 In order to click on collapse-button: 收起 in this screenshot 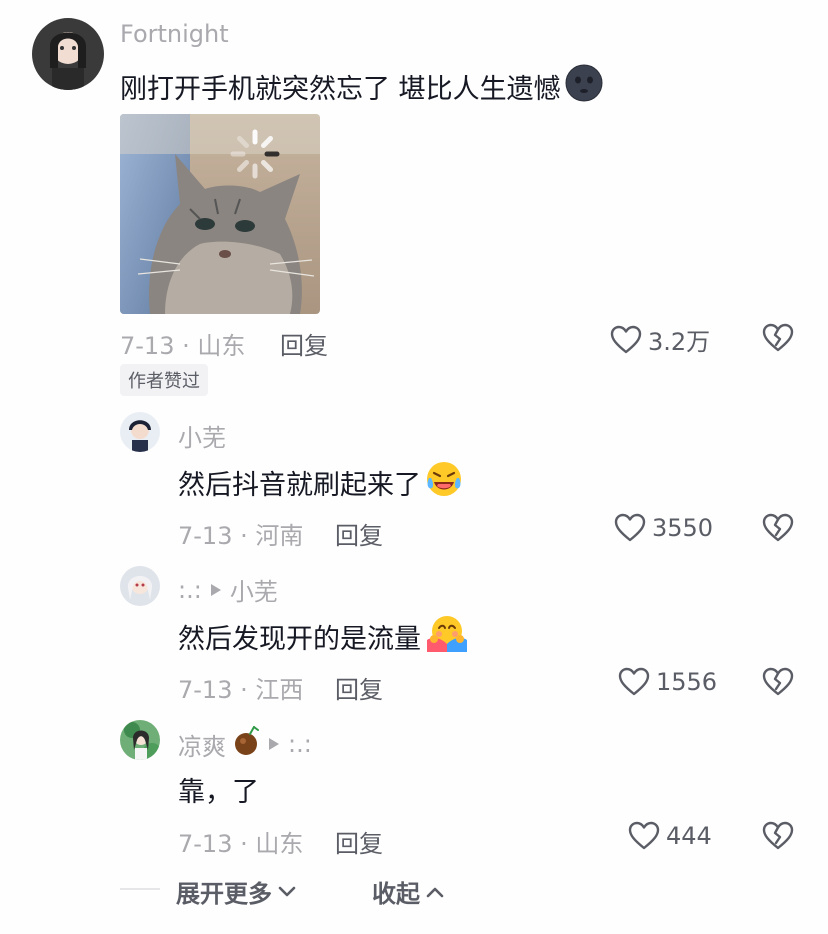, I will do `click(408, 891)`.